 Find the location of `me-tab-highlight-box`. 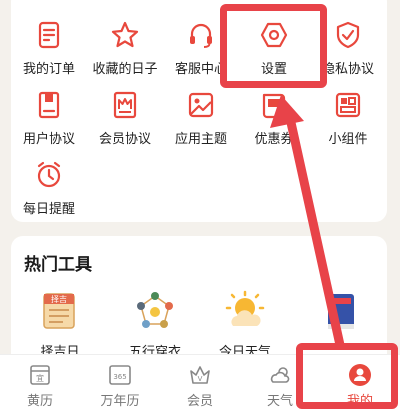

me-tab-highlight-box is located at coordinates (347, 376).